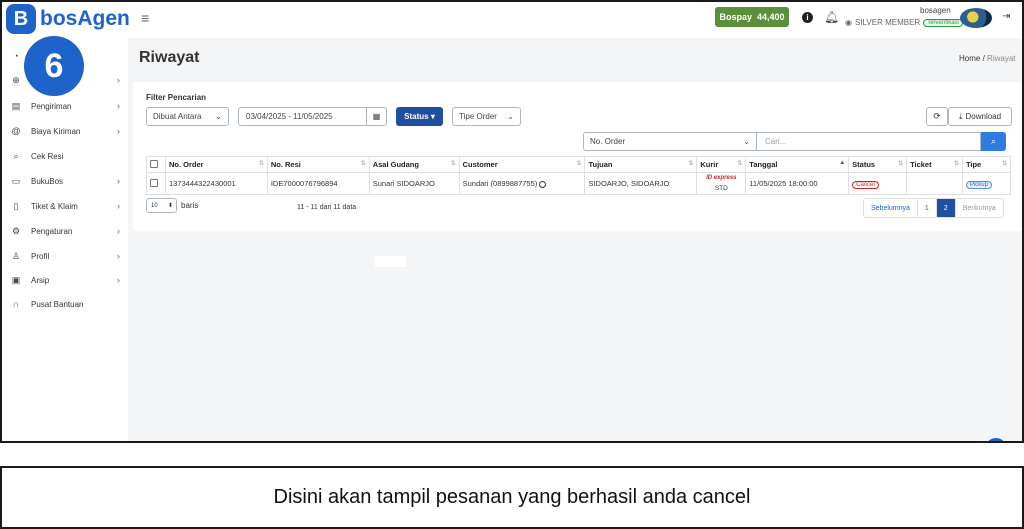  I want to click on select-all-checkbox, so click(156, 164).